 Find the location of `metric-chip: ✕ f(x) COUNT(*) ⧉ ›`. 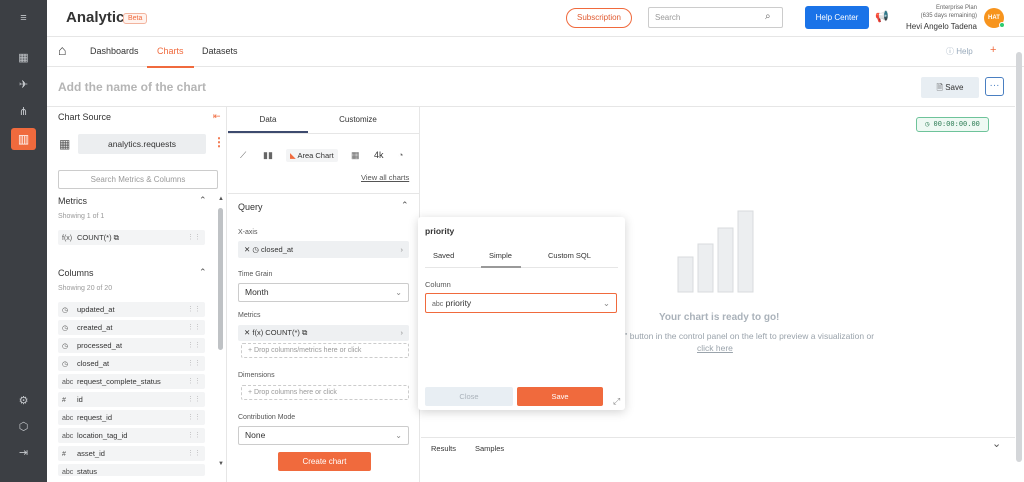

metric-chip: ✕ f(x) COUNT(*) ⧉ › is located at coordinates (323, 333).